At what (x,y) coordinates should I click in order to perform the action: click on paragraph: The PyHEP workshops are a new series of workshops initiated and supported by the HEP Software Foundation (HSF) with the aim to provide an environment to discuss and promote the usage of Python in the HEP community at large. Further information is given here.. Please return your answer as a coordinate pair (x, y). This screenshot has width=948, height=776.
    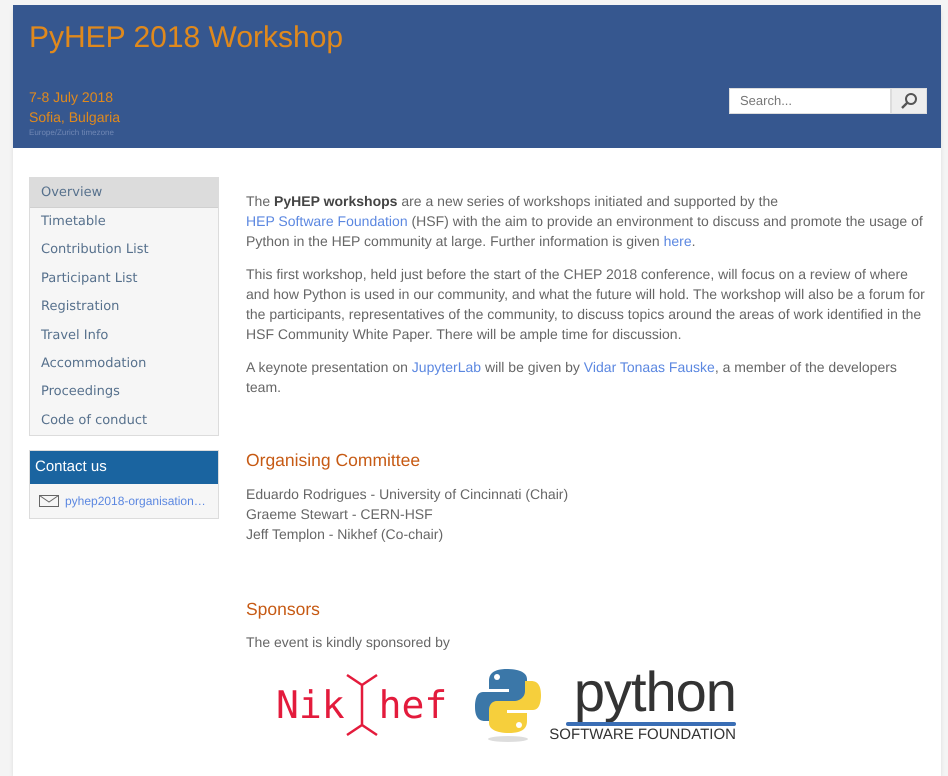
    Looking at the image, I should click on (585, 221).